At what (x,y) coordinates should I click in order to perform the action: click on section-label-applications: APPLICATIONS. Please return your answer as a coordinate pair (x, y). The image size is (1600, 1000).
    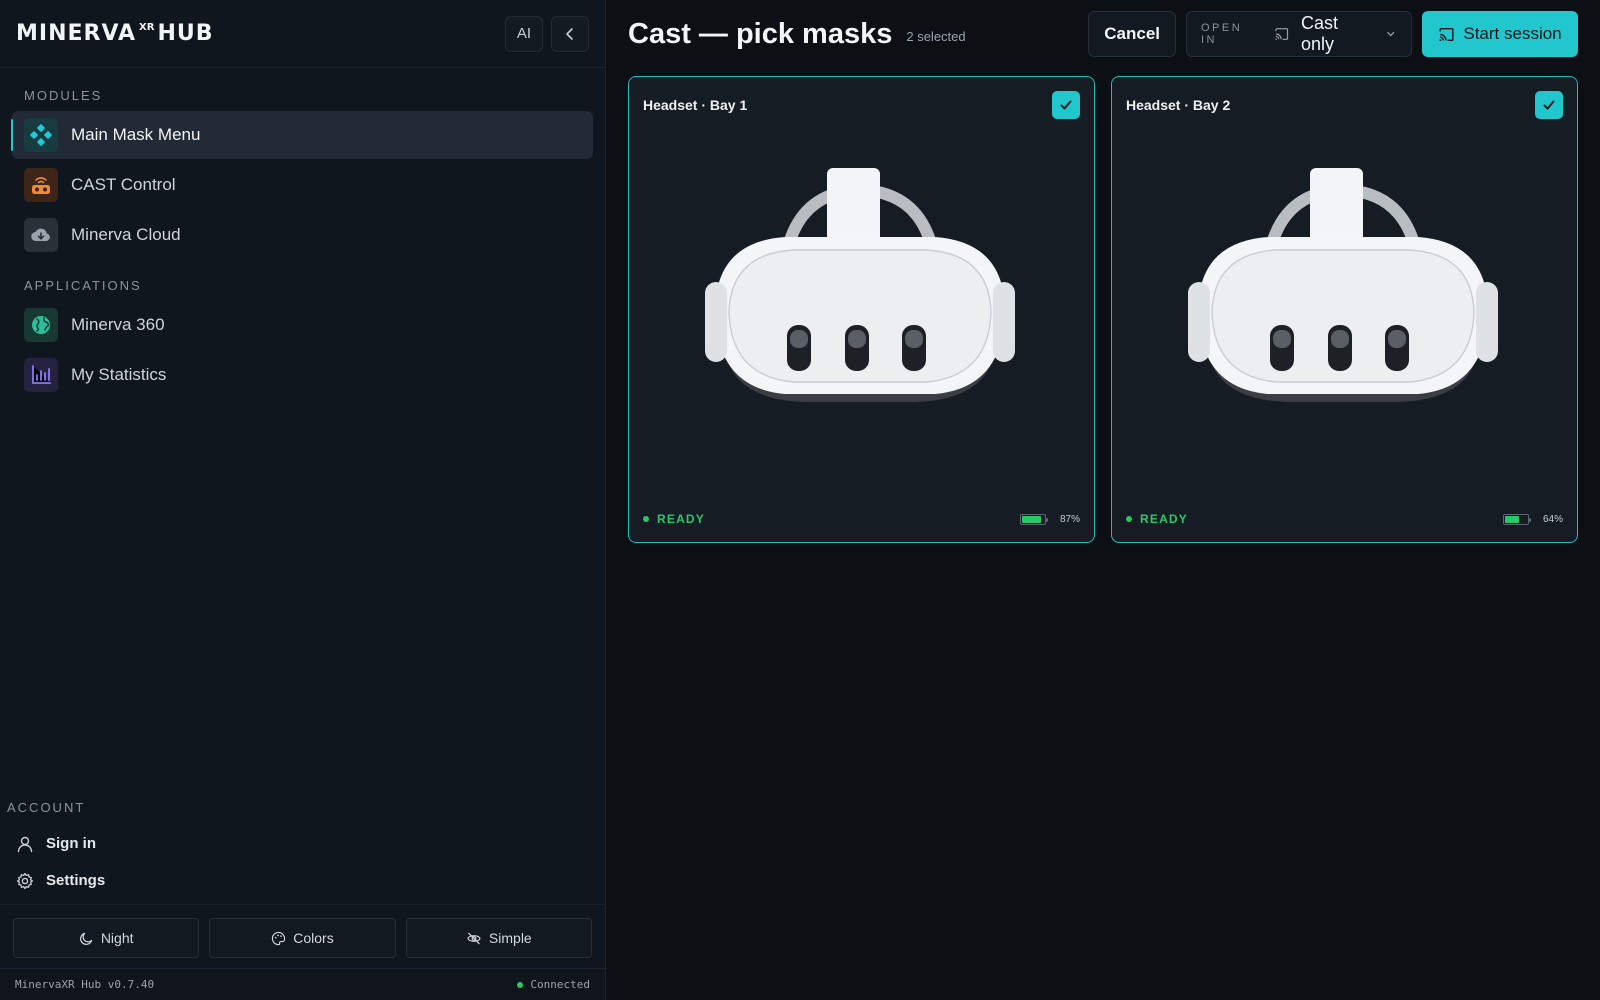
    Looking at the image, I should click on (83, 285).